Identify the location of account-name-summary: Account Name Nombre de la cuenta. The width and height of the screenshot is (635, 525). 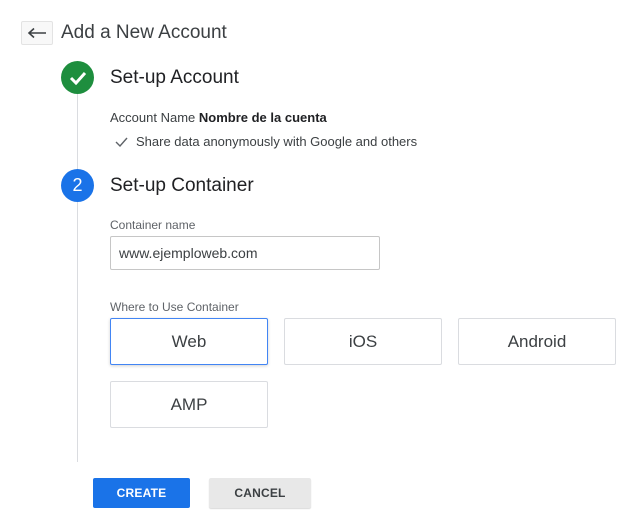
(218, 117).